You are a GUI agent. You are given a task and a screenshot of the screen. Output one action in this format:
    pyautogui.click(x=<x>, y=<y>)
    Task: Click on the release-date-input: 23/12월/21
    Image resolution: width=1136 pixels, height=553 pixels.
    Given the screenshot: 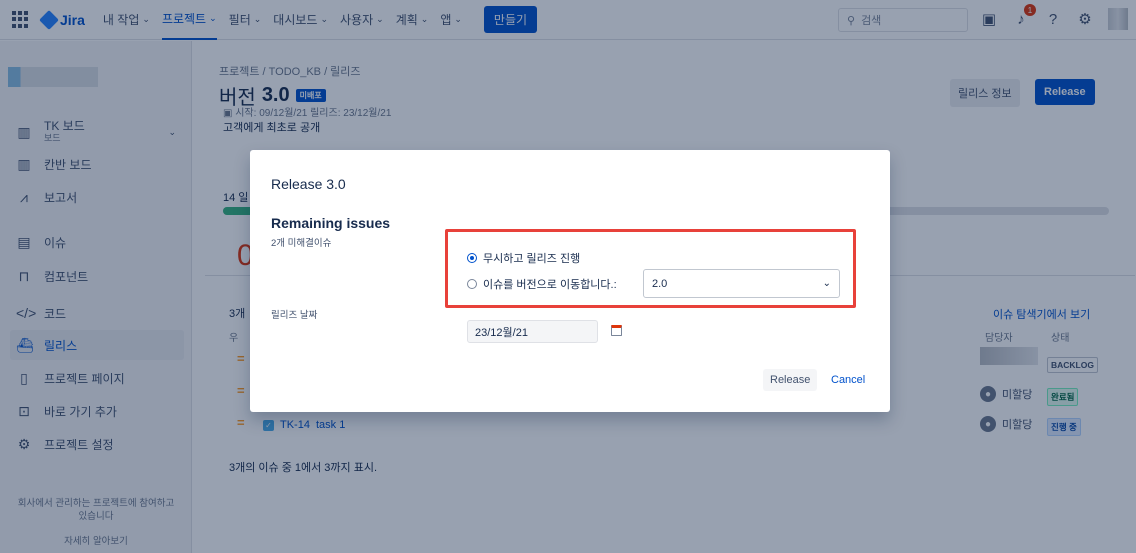 What is the action you would take?
    pyautogui.click(x=532, y=331)
    